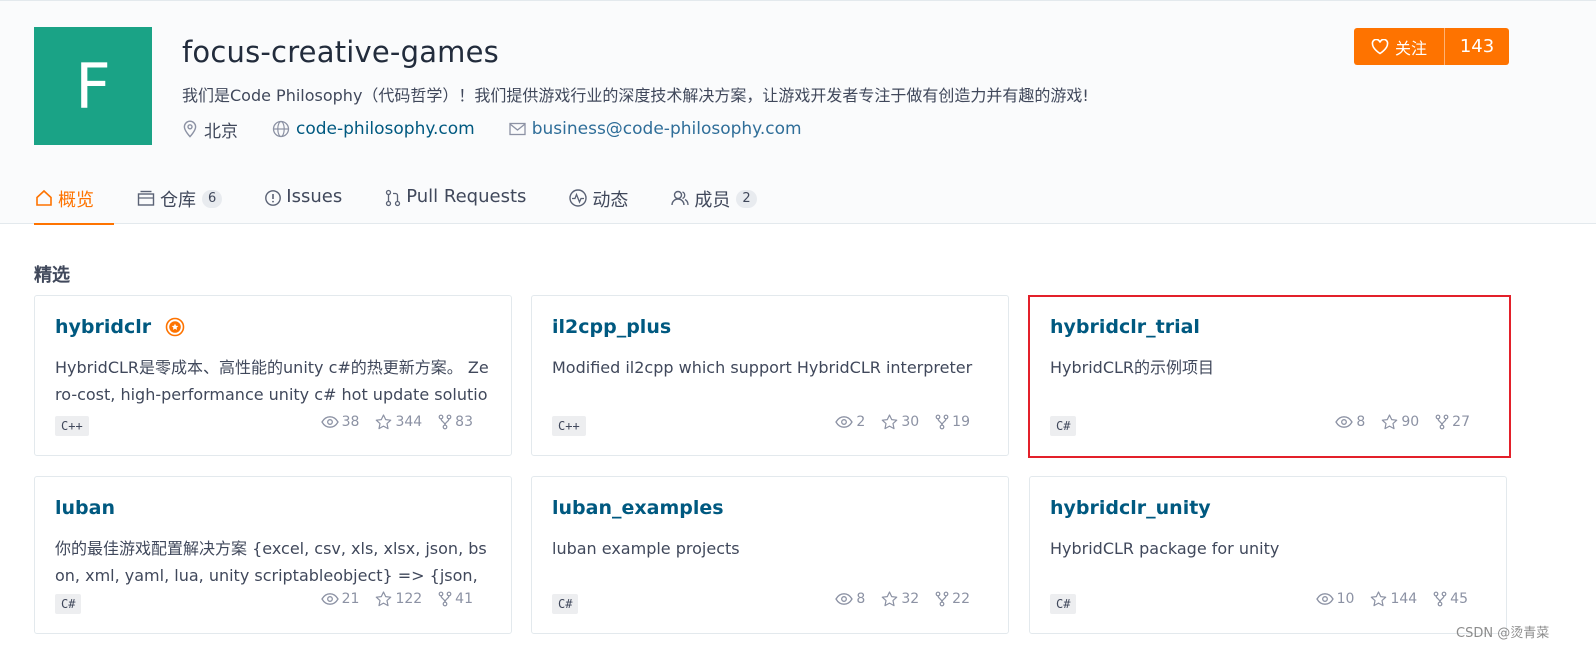 This screenshot has width=1596, height=660. I want to click on tab-label: 仓库, so click(178, 200).